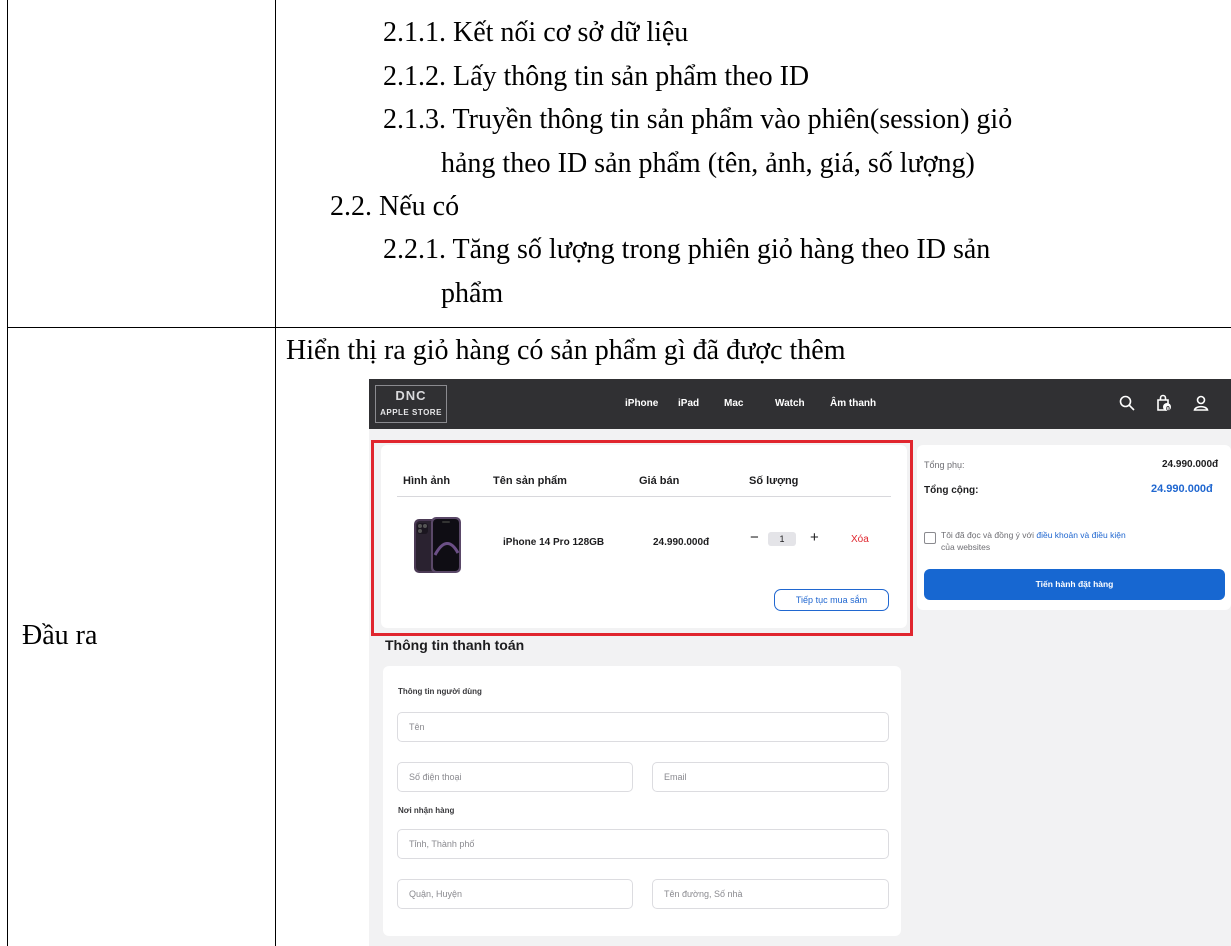 The width and height of the screenshot is (1231, 946). Describe the element at coordinates (1127, 403) in the screenshot. I see `search-icon` at that location.